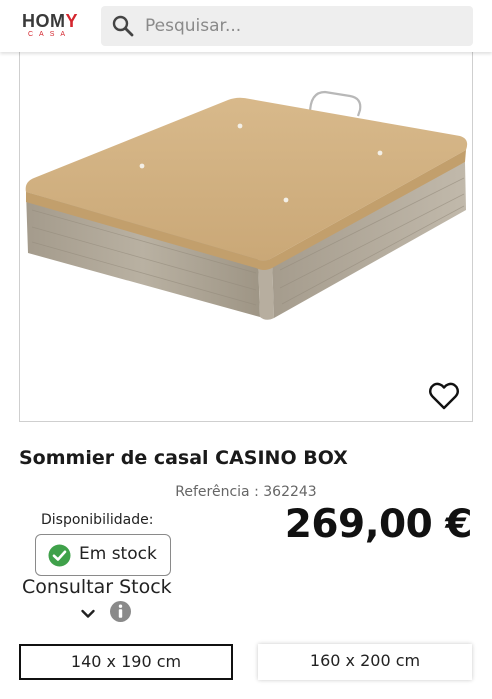 The width and height of the screenshot is (492, 699). Describe the element at coordinates (246, 492) in the screenshot. I see `product-reference: Referência : 362243` at that location.